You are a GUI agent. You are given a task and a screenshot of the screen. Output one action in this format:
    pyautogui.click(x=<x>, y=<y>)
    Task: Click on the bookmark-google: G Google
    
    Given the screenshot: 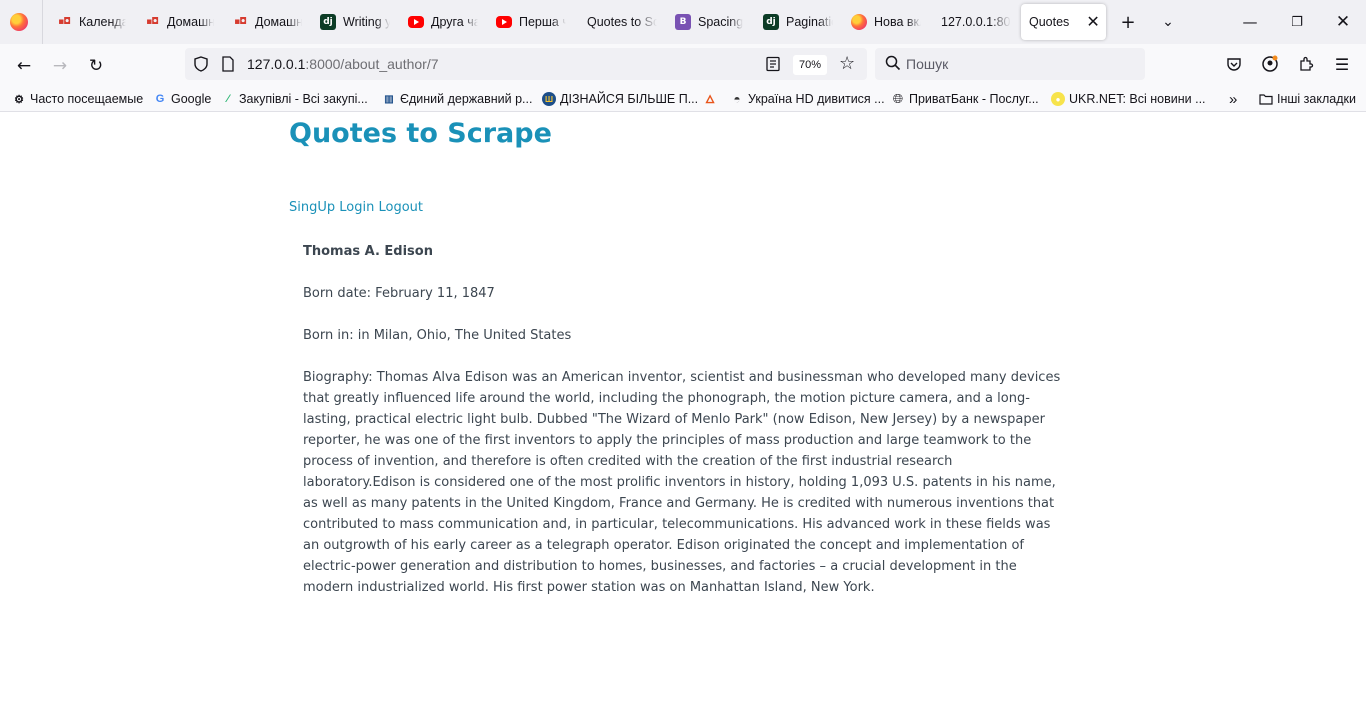 What is the action you would take?
    pyautogui.click(x=182, y=99)
    